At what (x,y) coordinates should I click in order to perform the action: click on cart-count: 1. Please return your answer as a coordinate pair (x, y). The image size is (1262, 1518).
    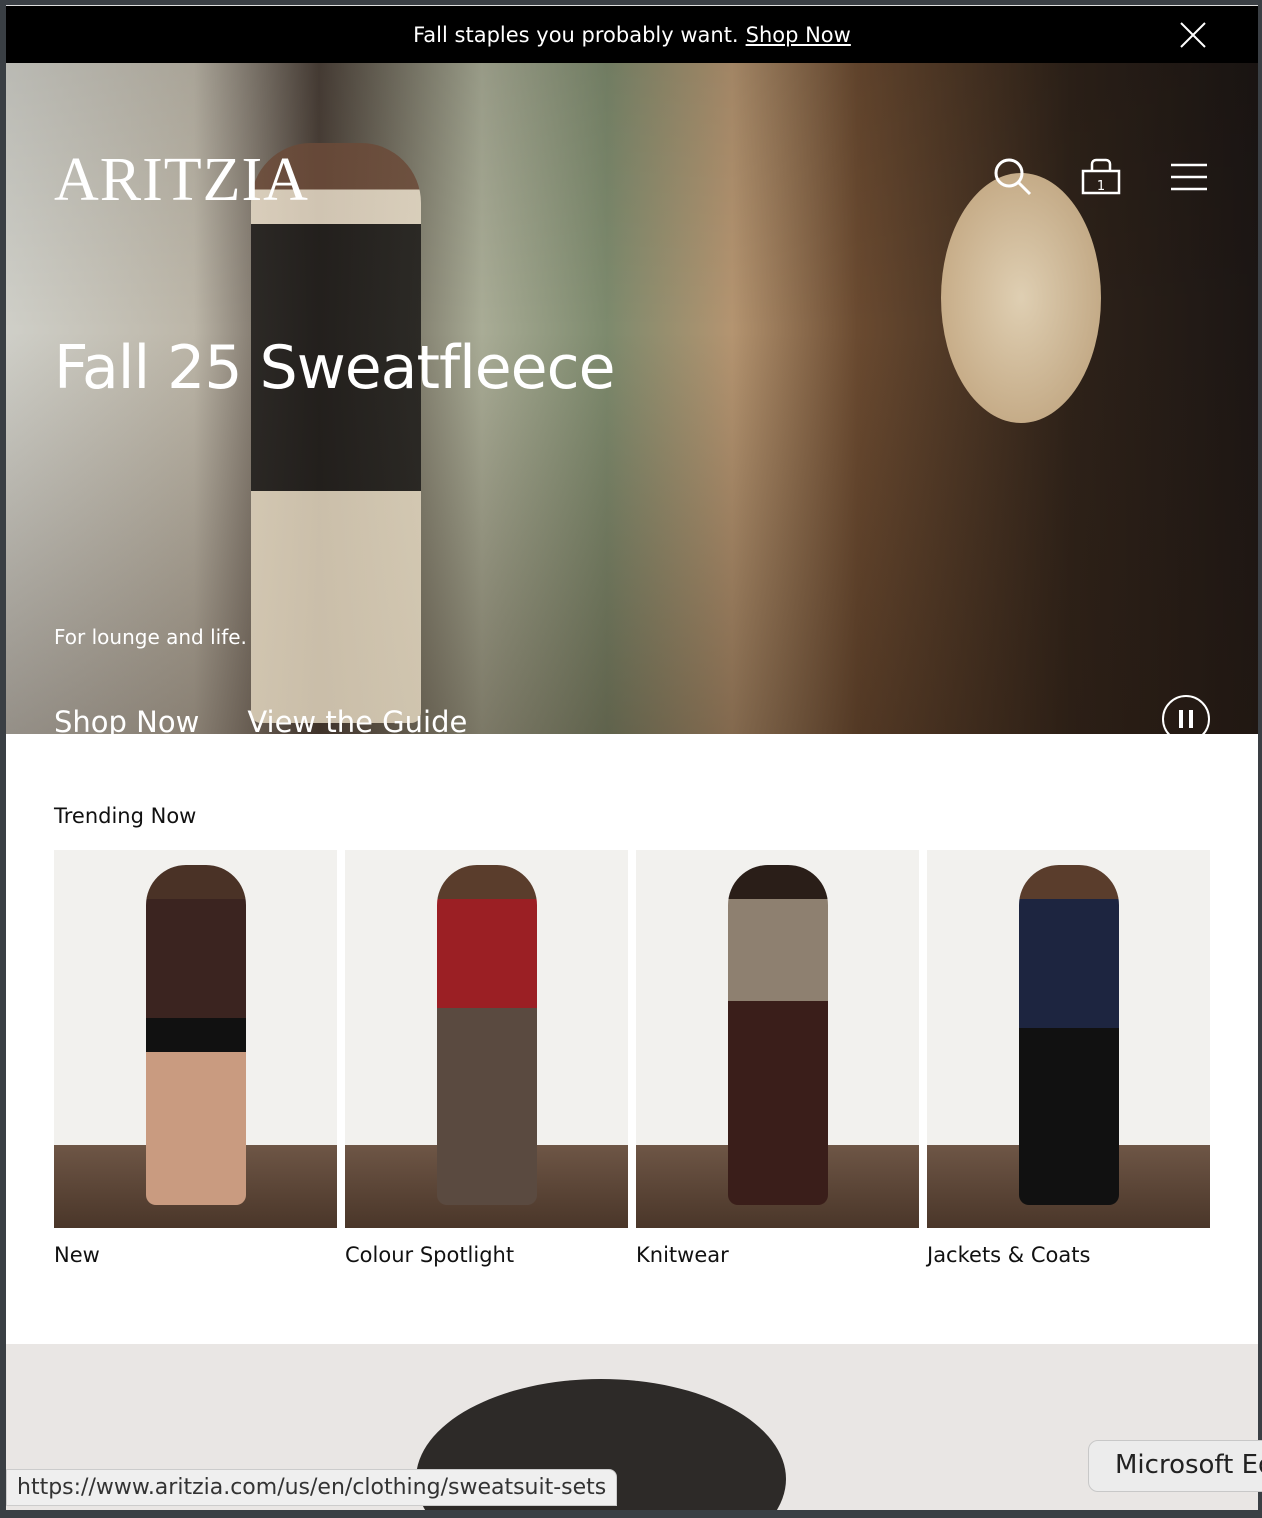
    Looking at the image, I should click on (1101, 186).